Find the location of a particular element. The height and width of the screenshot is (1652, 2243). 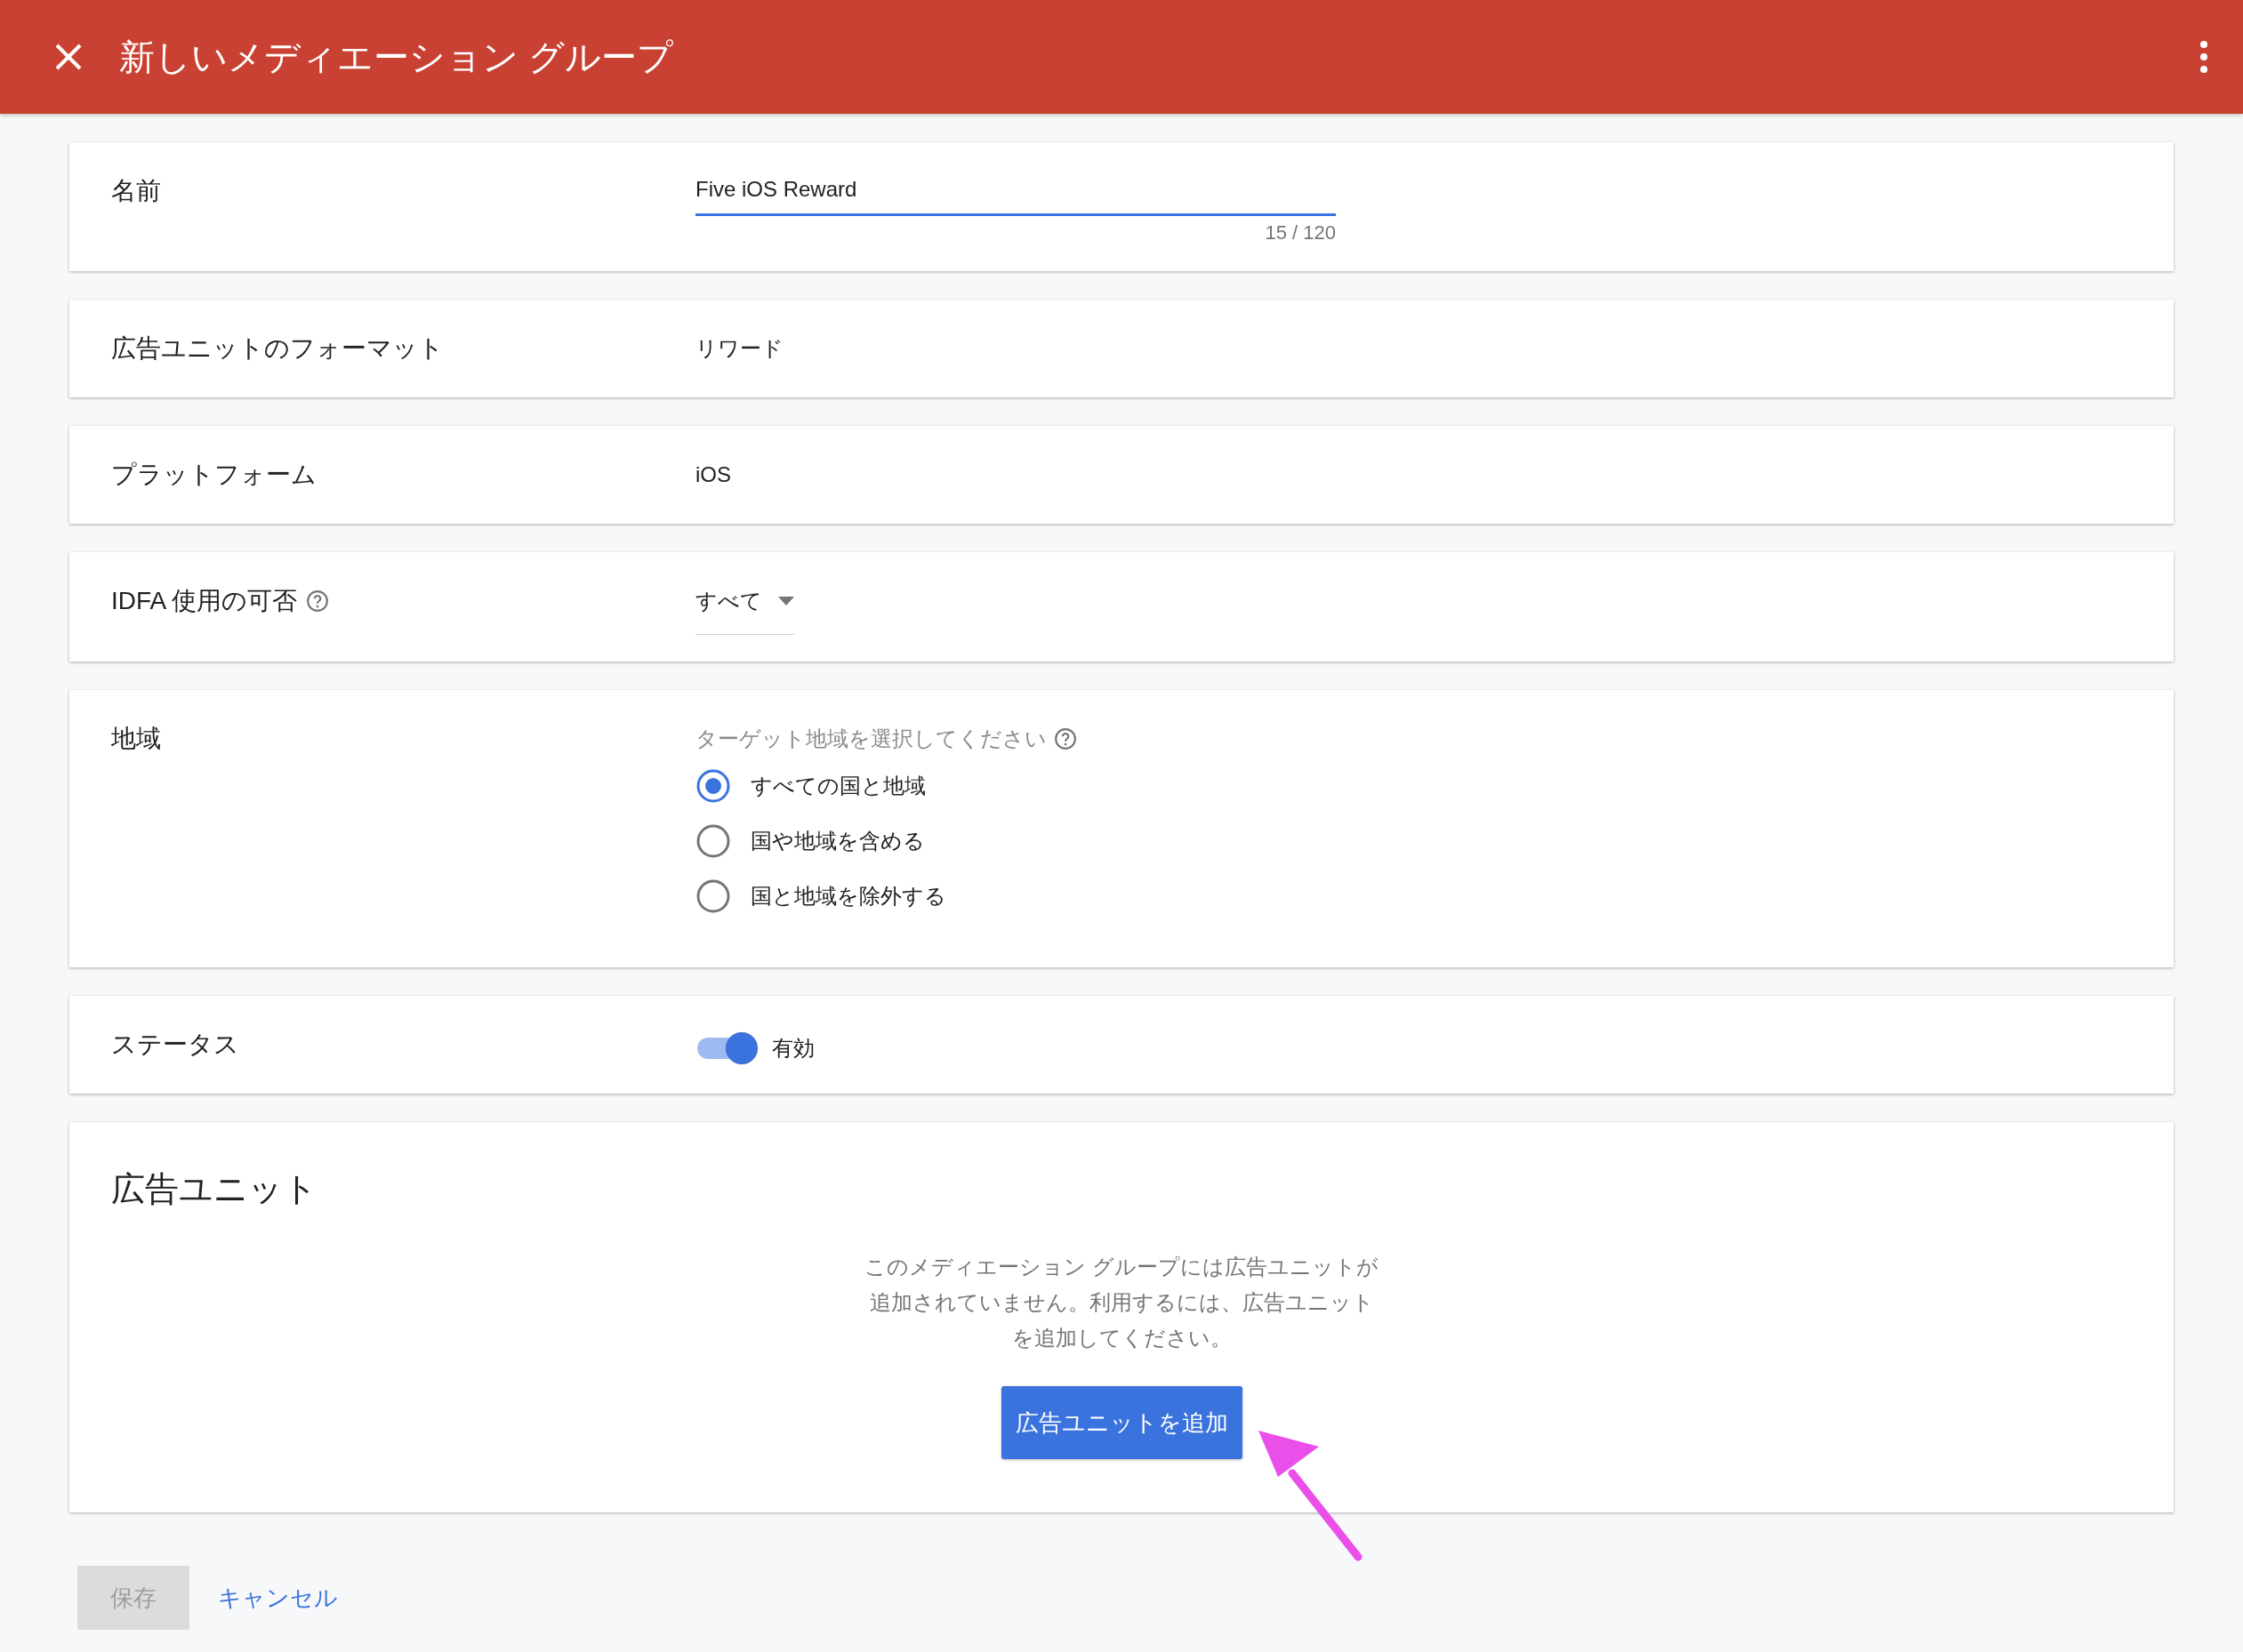

field-label: 地域 is located at coordinates (136, 739).